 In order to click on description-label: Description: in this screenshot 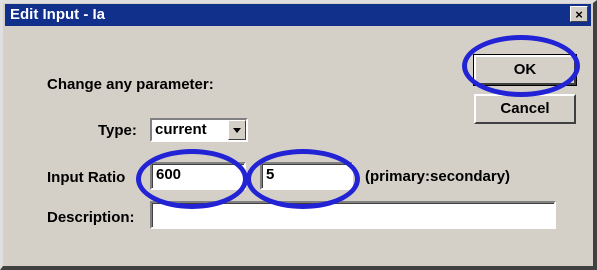, I will do `click(91, 217)`.